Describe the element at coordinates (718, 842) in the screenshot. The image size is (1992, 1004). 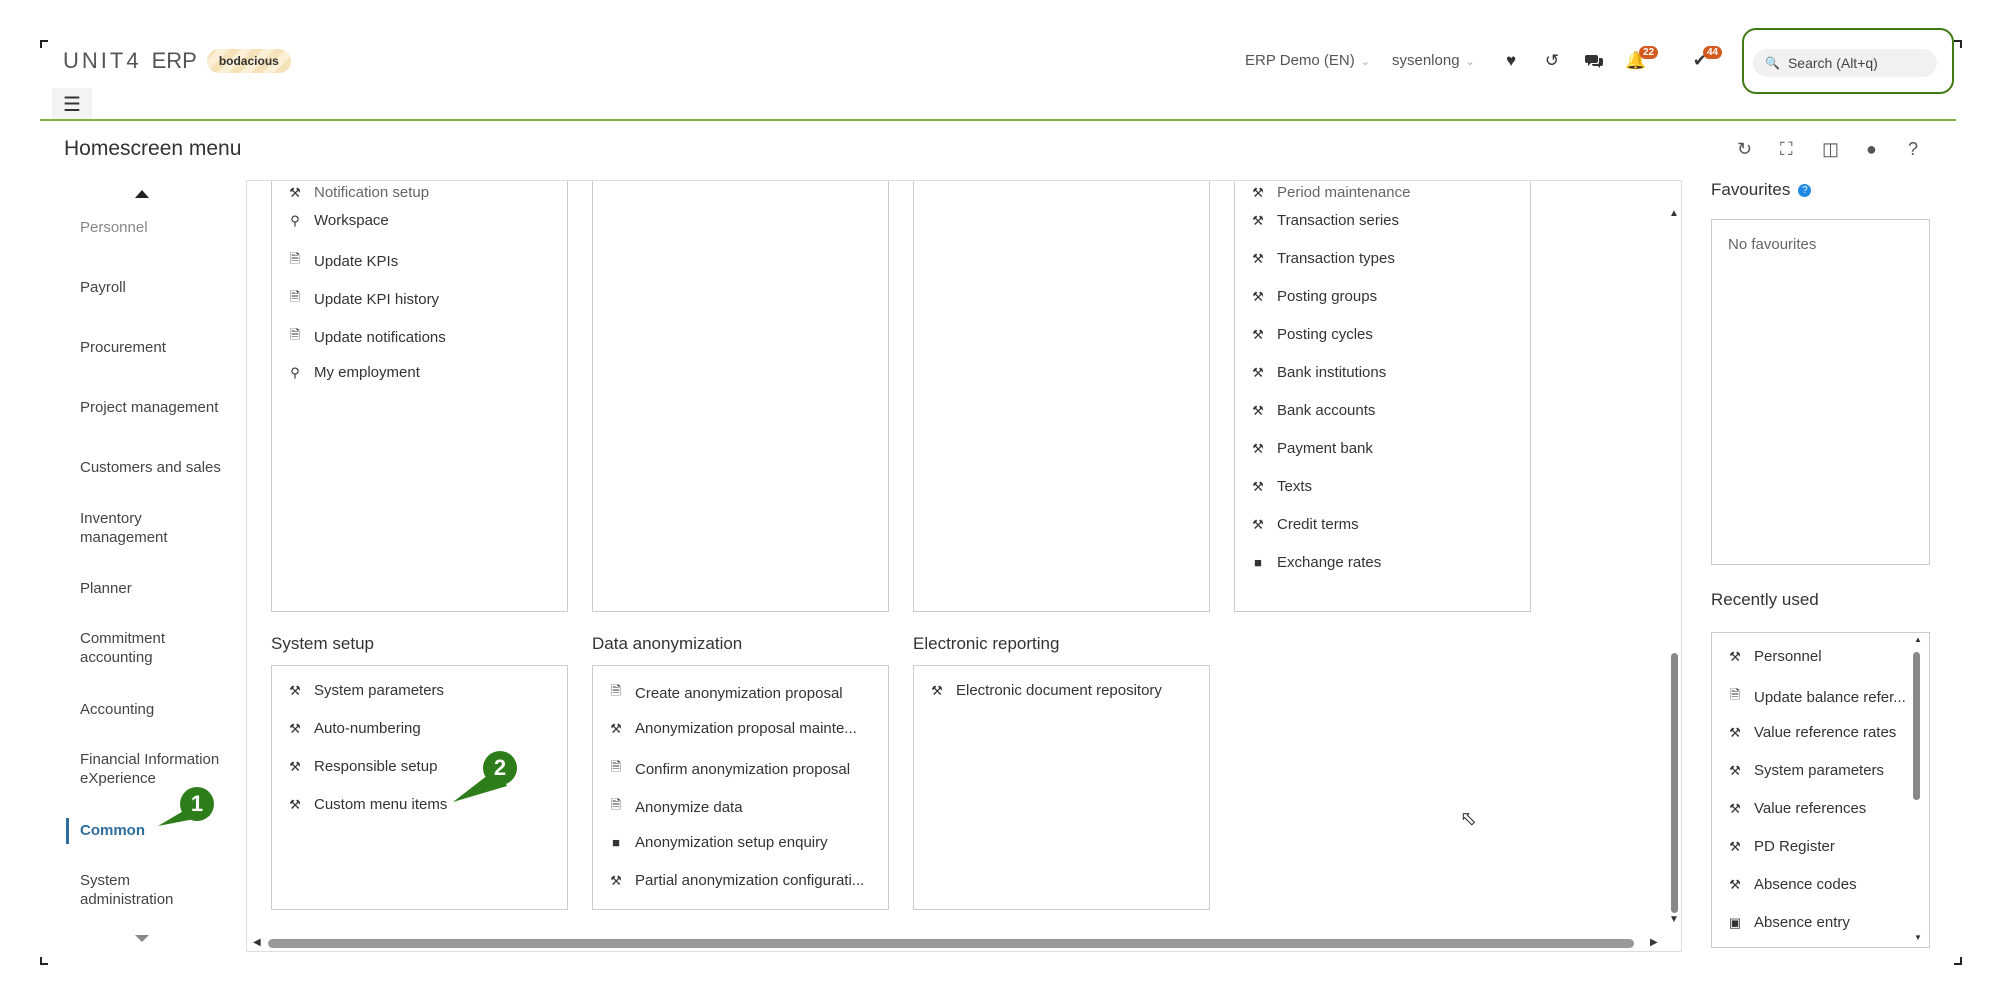
I see `menu-item: ■ Anonymization setup enquiry` at that location.